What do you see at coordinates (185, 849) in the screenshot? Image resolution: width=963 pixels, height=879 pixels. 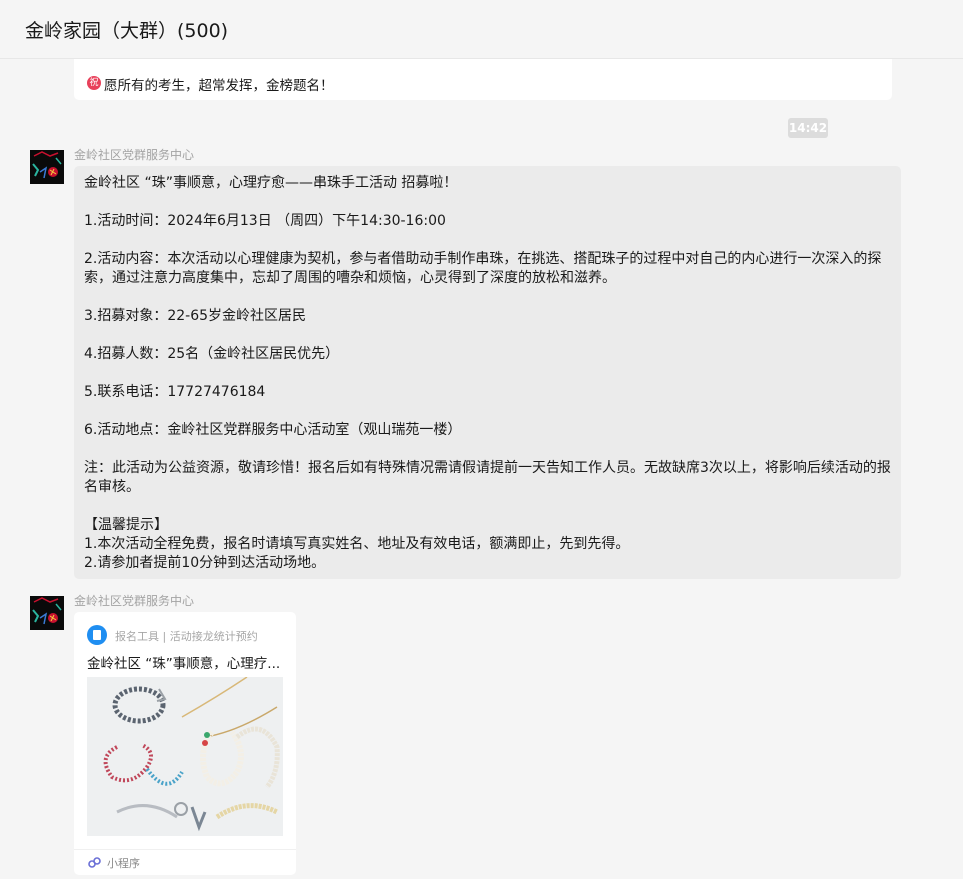 I see `card-divider` at bounding box center [185, 849].